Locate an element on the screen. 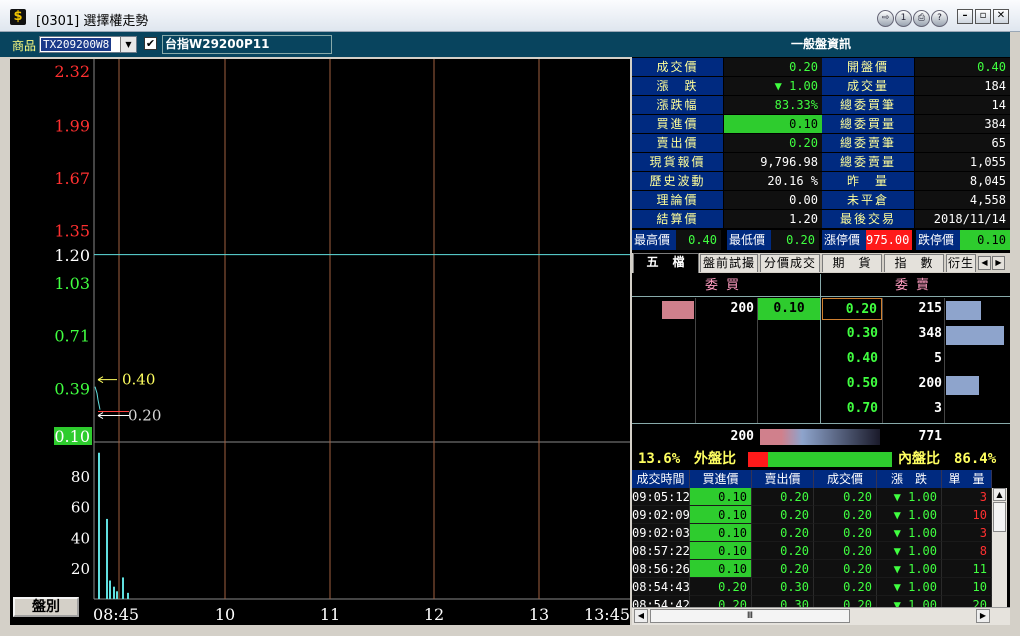  tab-3: 期 貨 is located at coordinates (852, 263).